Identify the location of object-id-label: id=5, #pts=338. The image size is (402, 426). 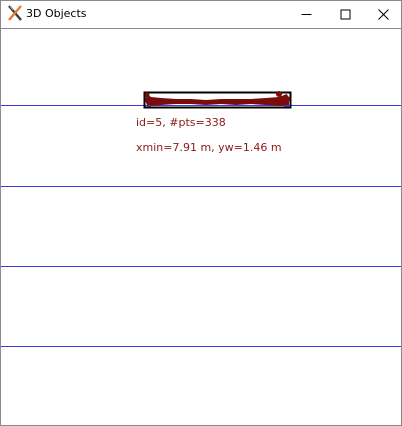
(181, 122).